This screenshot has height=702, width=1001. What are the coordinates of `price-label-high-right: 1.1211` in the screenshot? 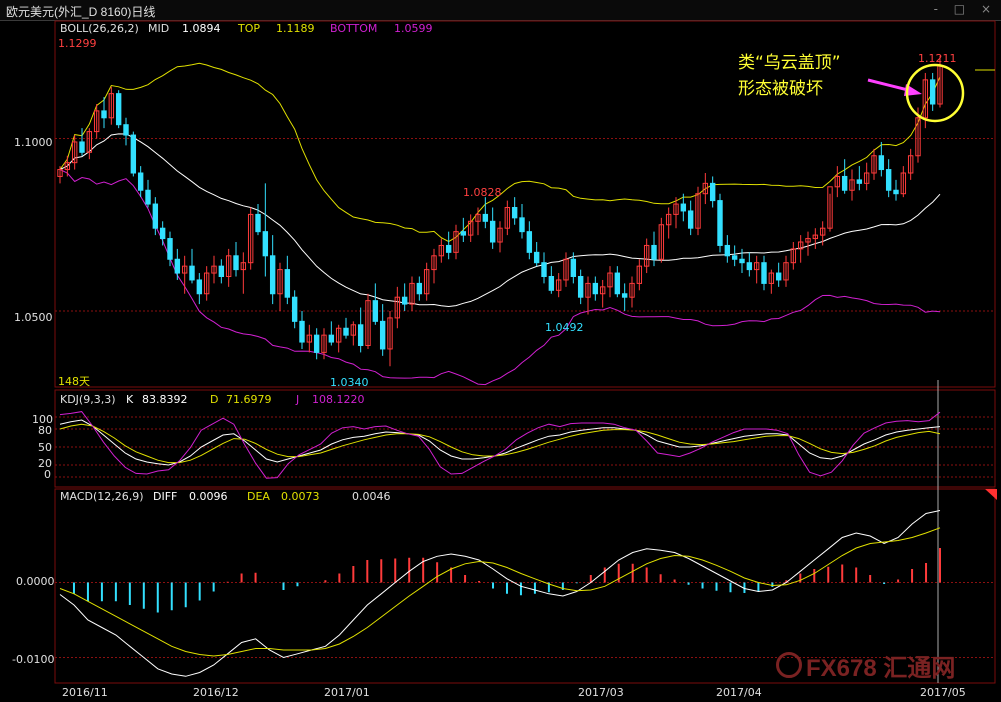 It's located at (937, 58).